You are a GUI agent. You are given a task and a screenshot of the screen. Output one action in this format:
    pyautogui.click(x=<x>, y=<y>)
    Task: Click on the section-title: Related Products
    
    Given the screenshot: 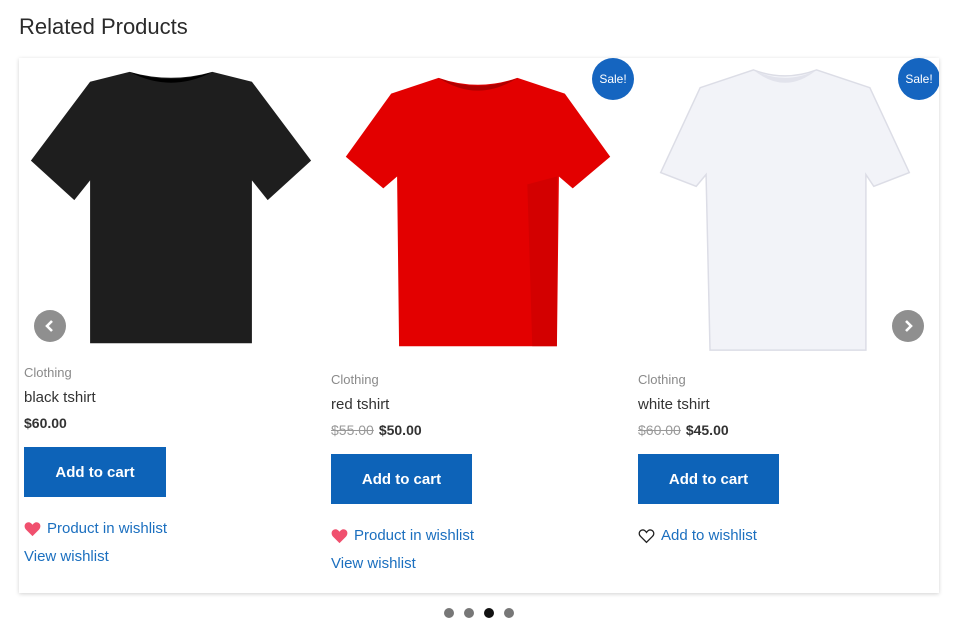 What is the action you would take?
    pyautogui.click(x=103, y=26)
    